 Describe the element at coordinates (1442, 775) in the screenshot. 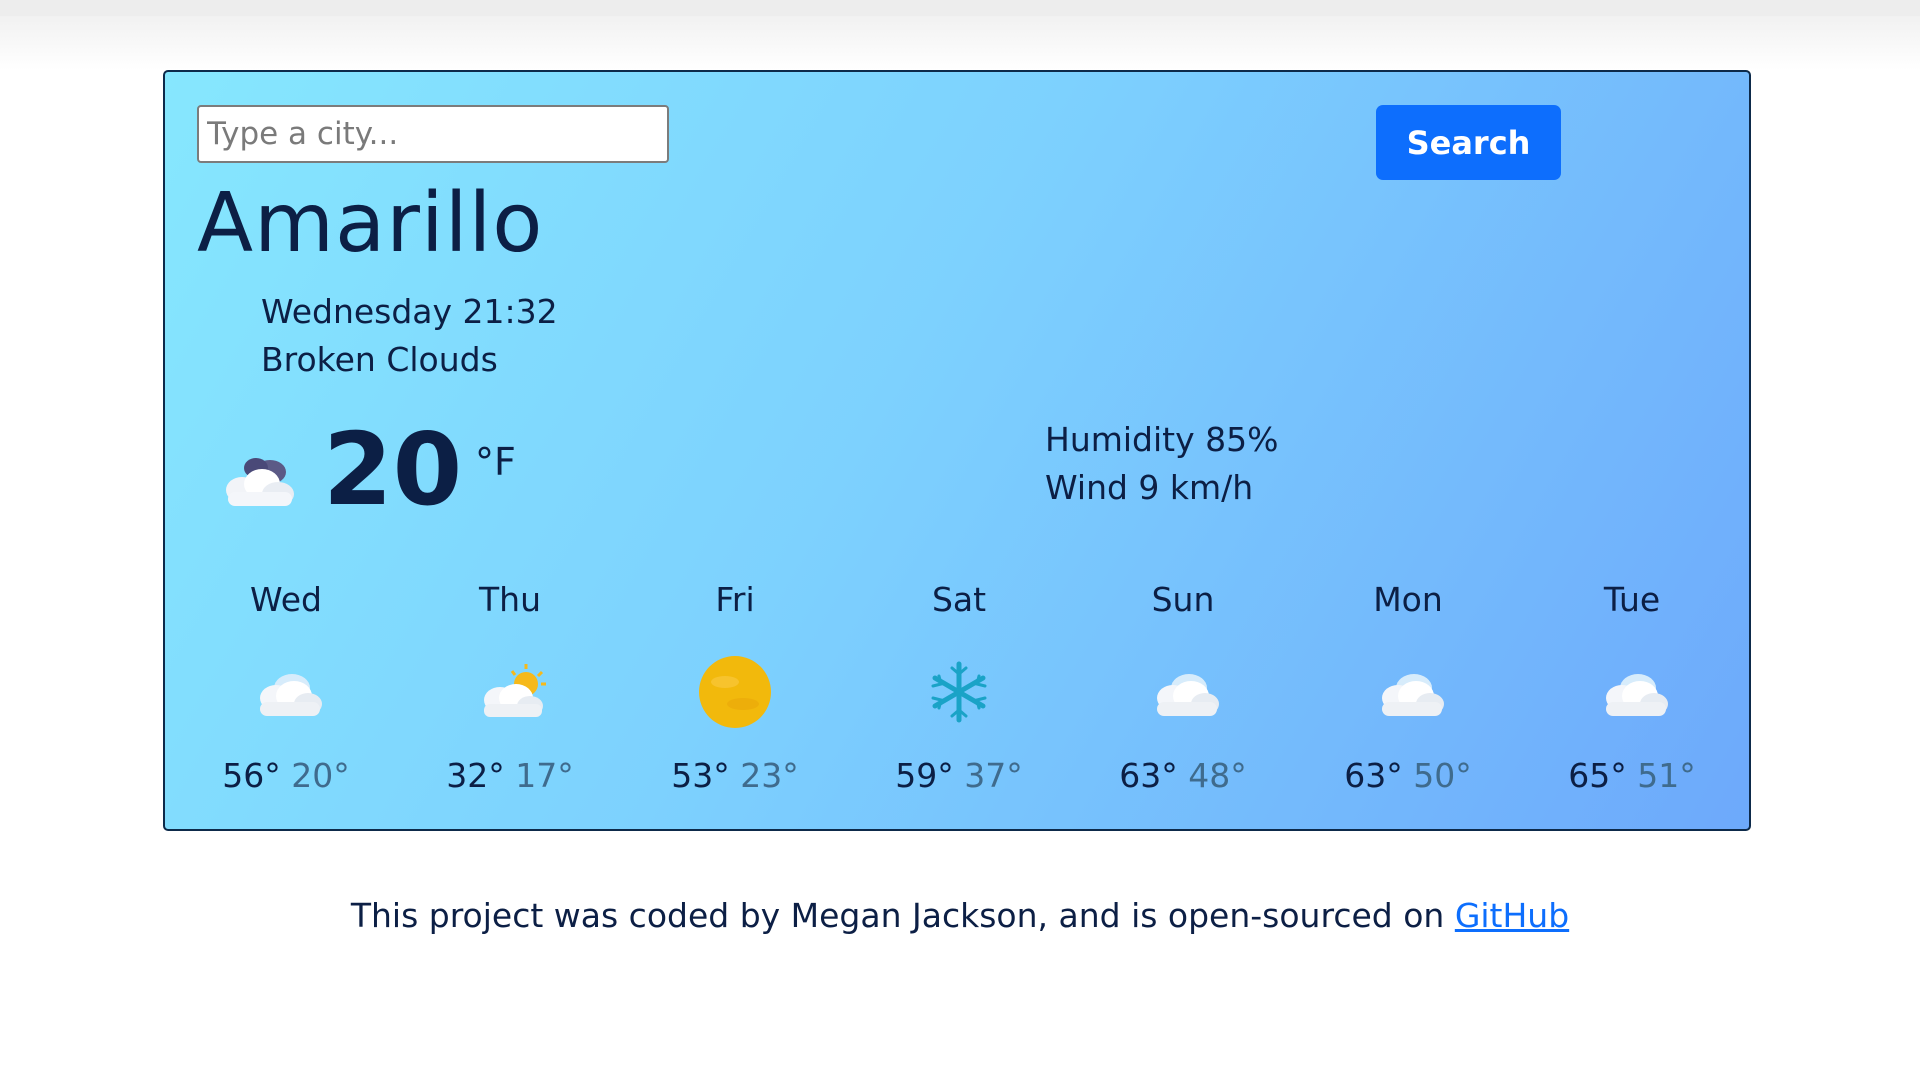

I see `forecast-min-temp: 50°` at that location.